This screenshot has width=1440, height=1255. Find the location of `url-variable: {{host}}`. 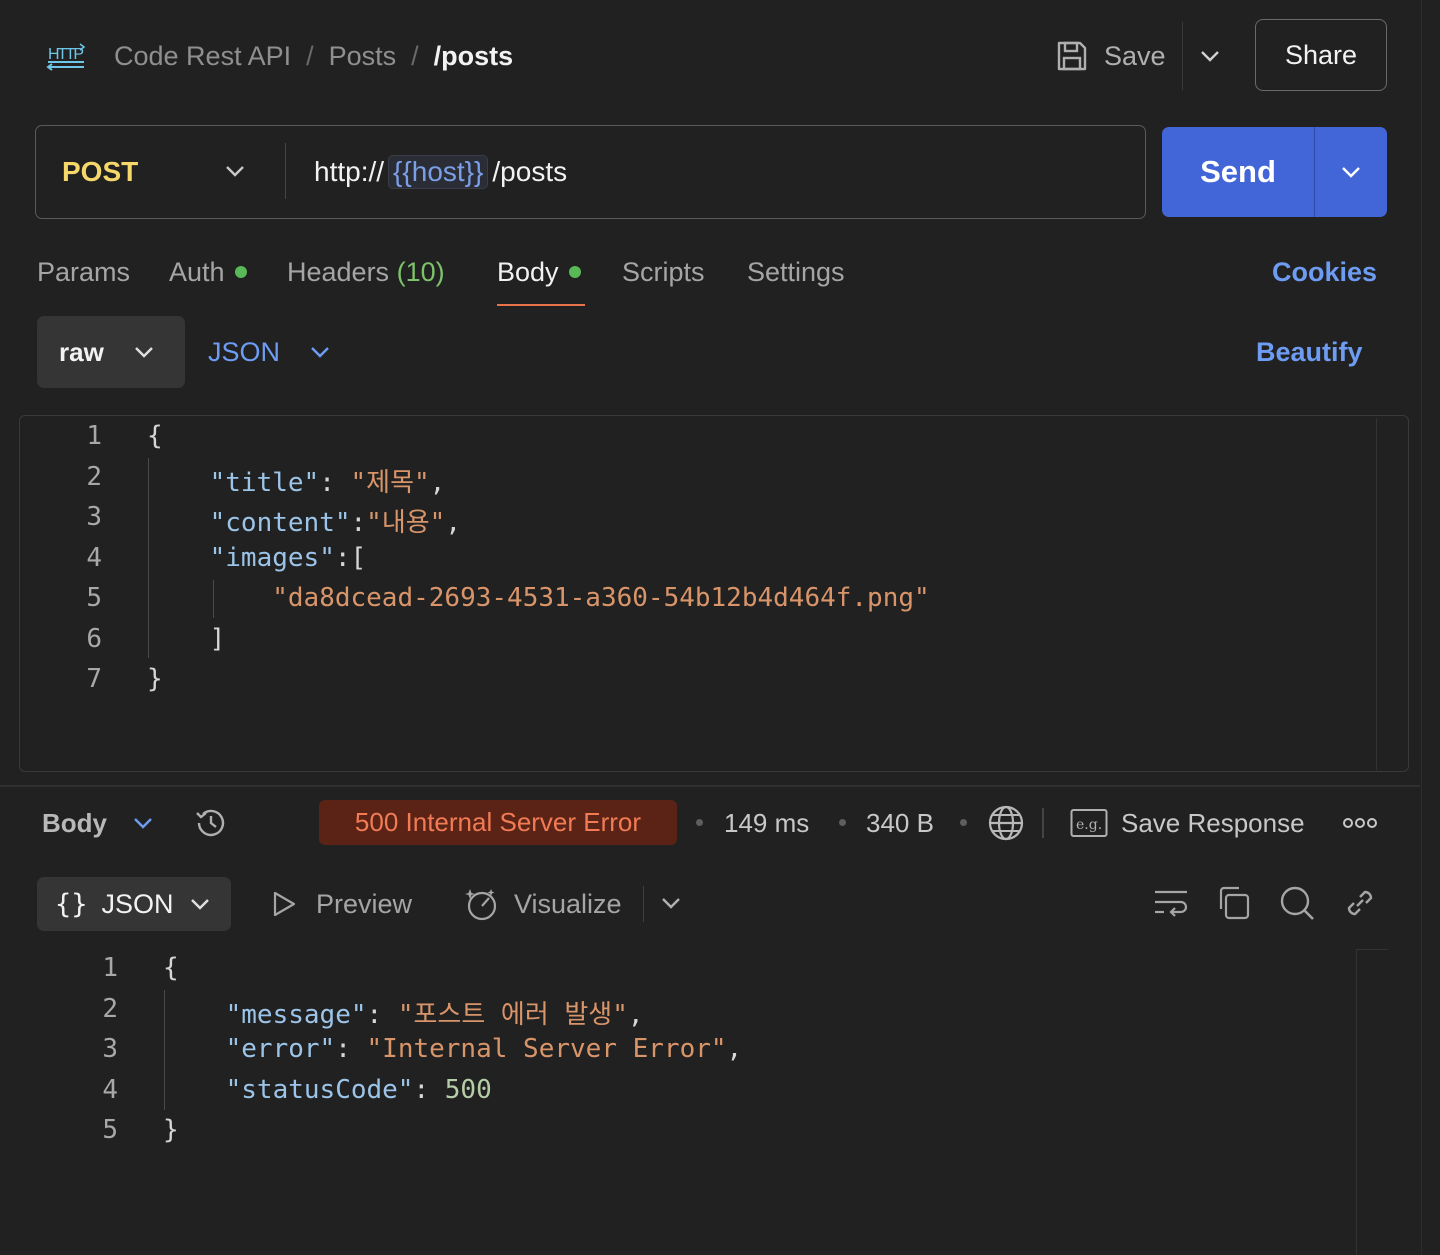

url-variable: {{host}} is located at coordinates (438, 172).